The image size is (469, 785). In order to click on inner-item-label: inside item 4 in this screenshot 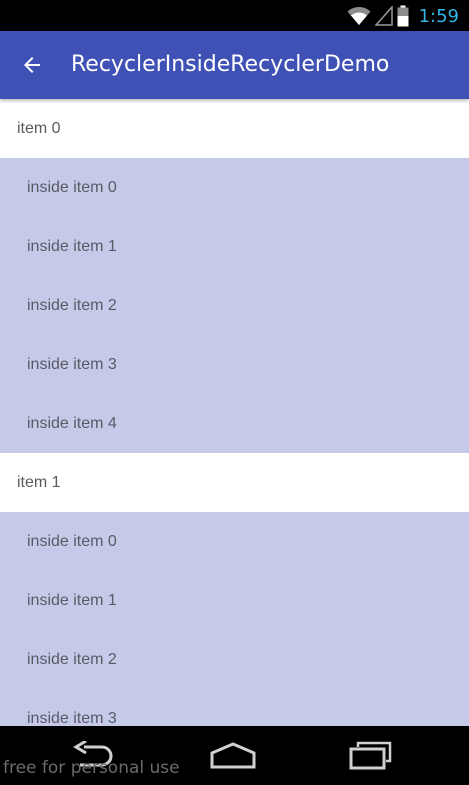, I will do `click(72, 423)`.